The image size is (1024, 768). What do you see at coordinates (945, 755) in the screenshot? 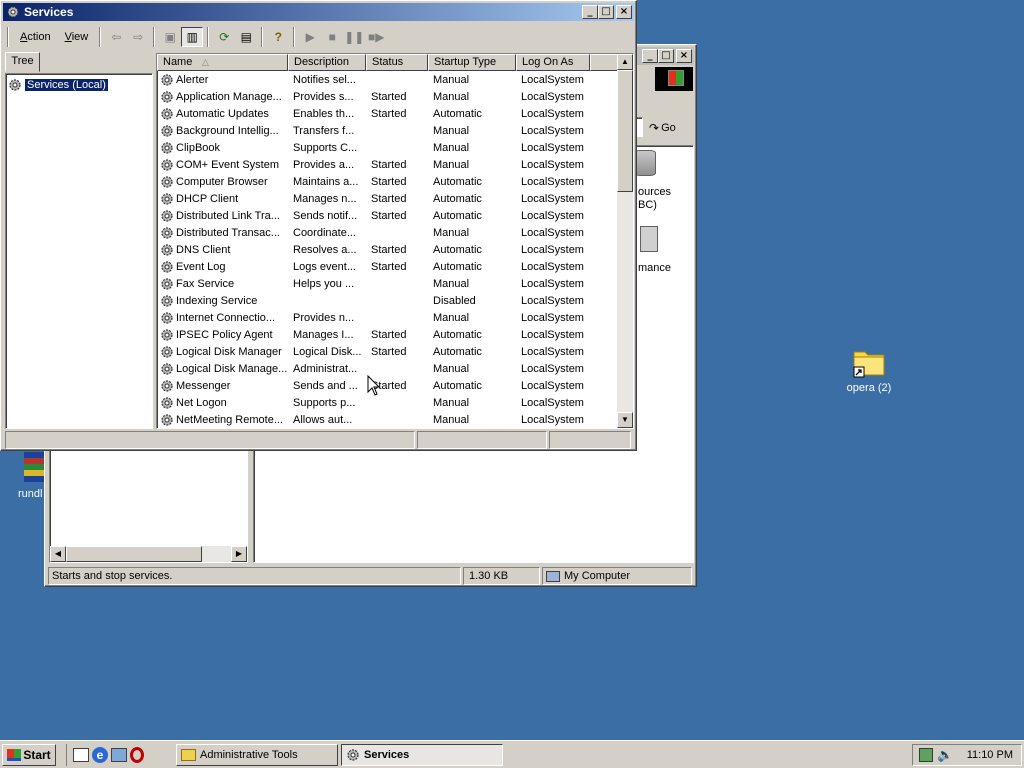
I see `volume-icon: 🔈` at bounding box center [945, 755].